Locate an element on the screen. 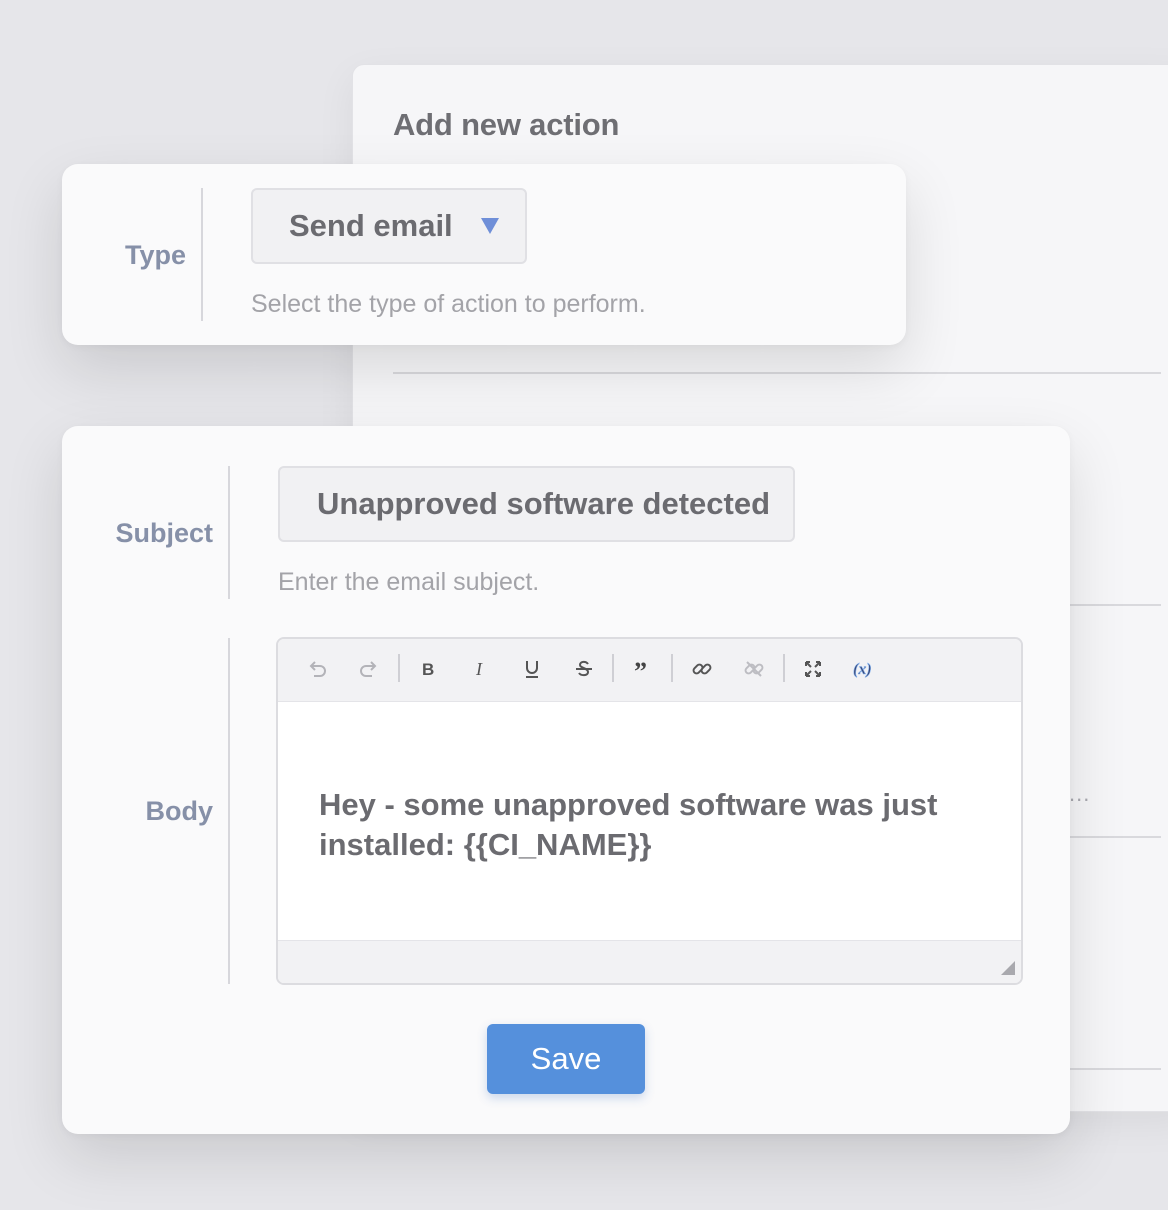 This screenshot has width=1168, height=1210. chevron-down-icon is located at coordinates (489, 226).